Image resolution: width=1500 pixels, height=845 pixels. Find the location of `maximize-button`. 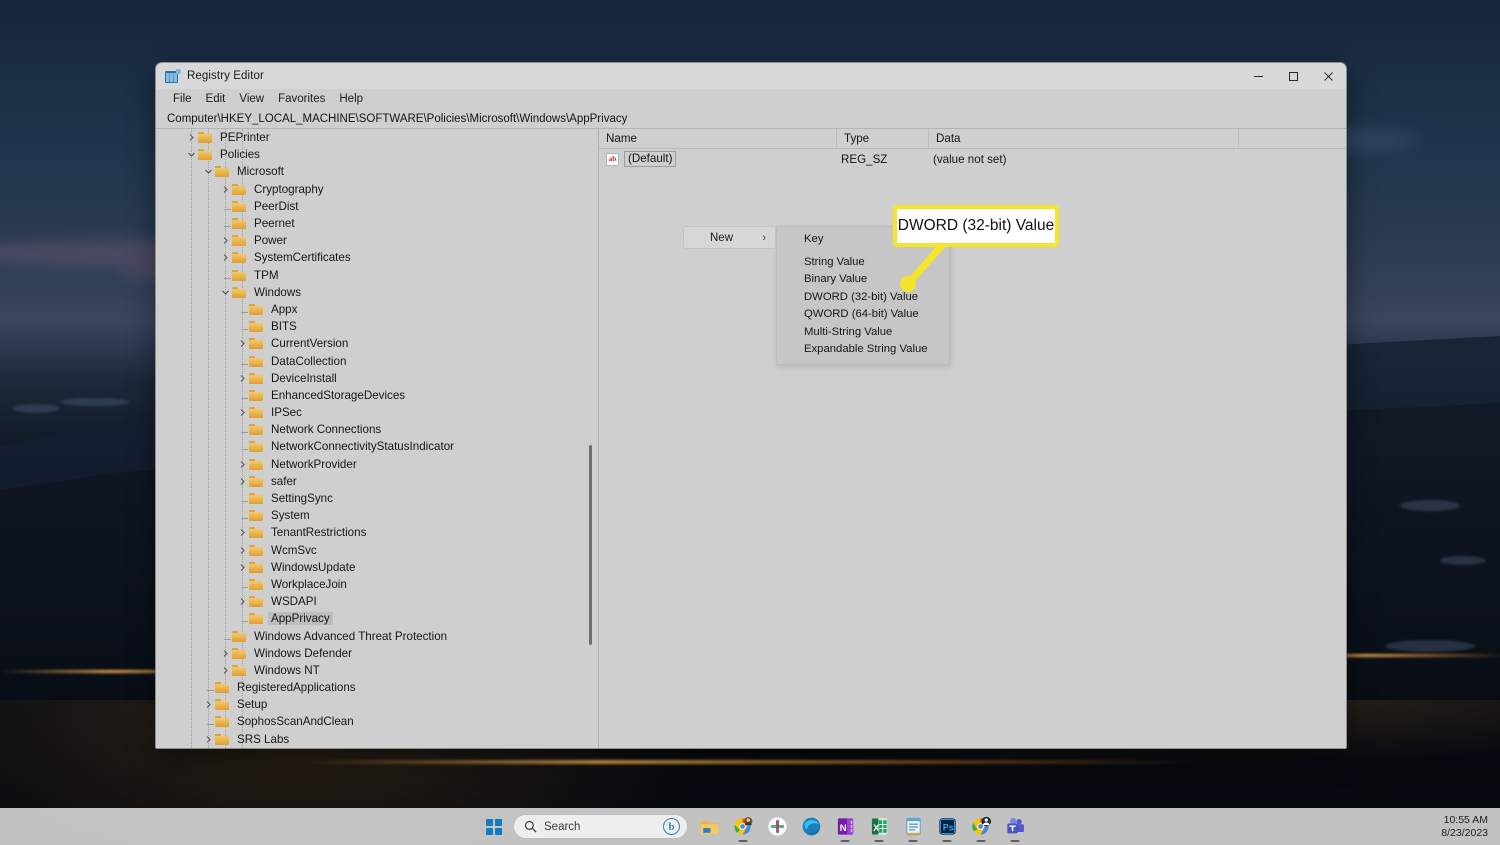

maximize-button is located at coordinates (1293, 76).